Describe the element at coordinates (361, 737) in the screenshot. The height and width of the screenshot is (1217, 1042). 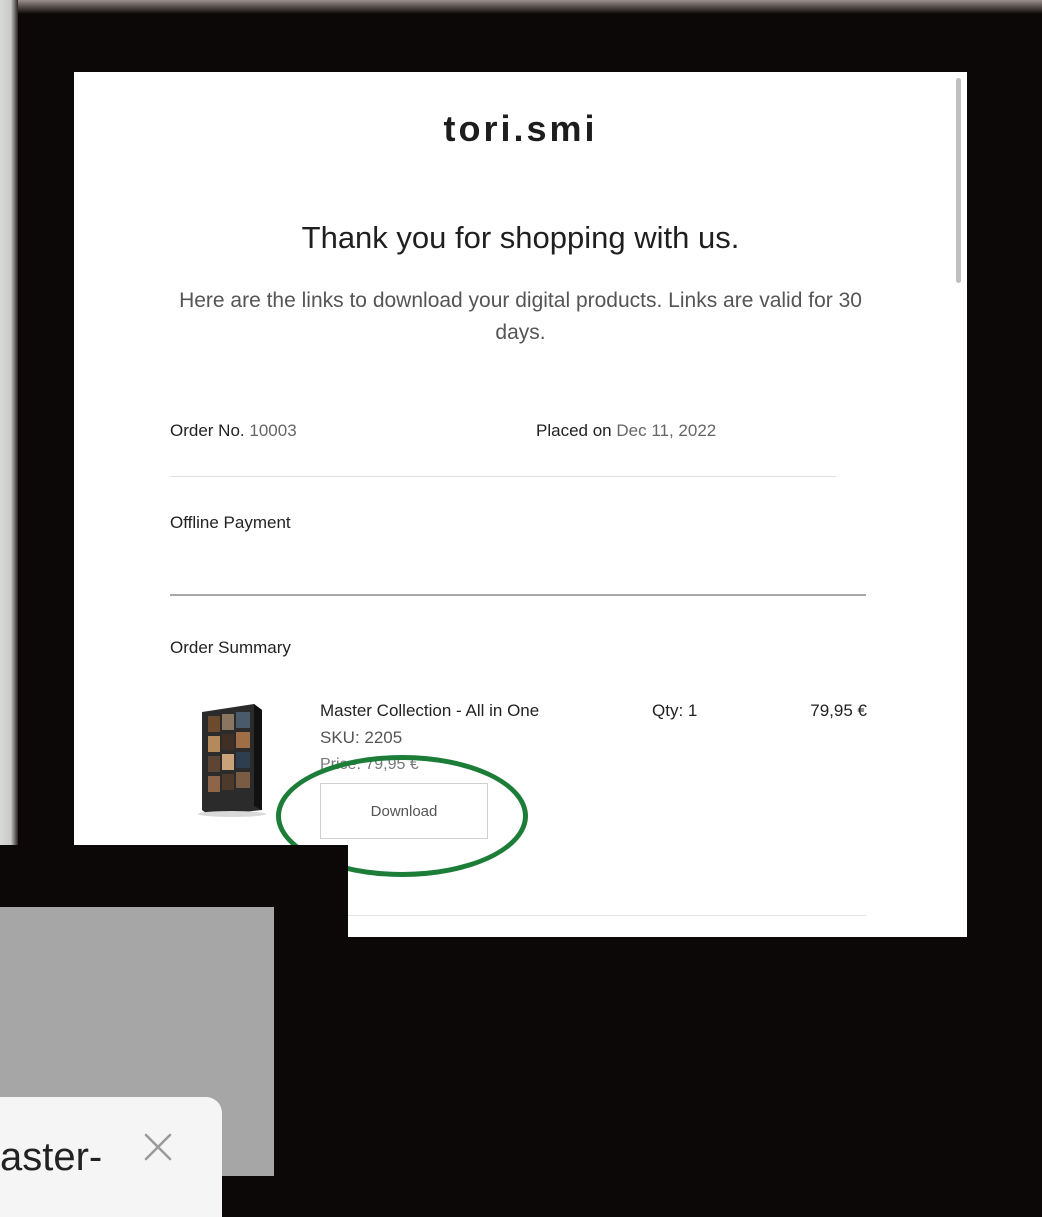
I see `product-sku: SKU: 2205` at that location.